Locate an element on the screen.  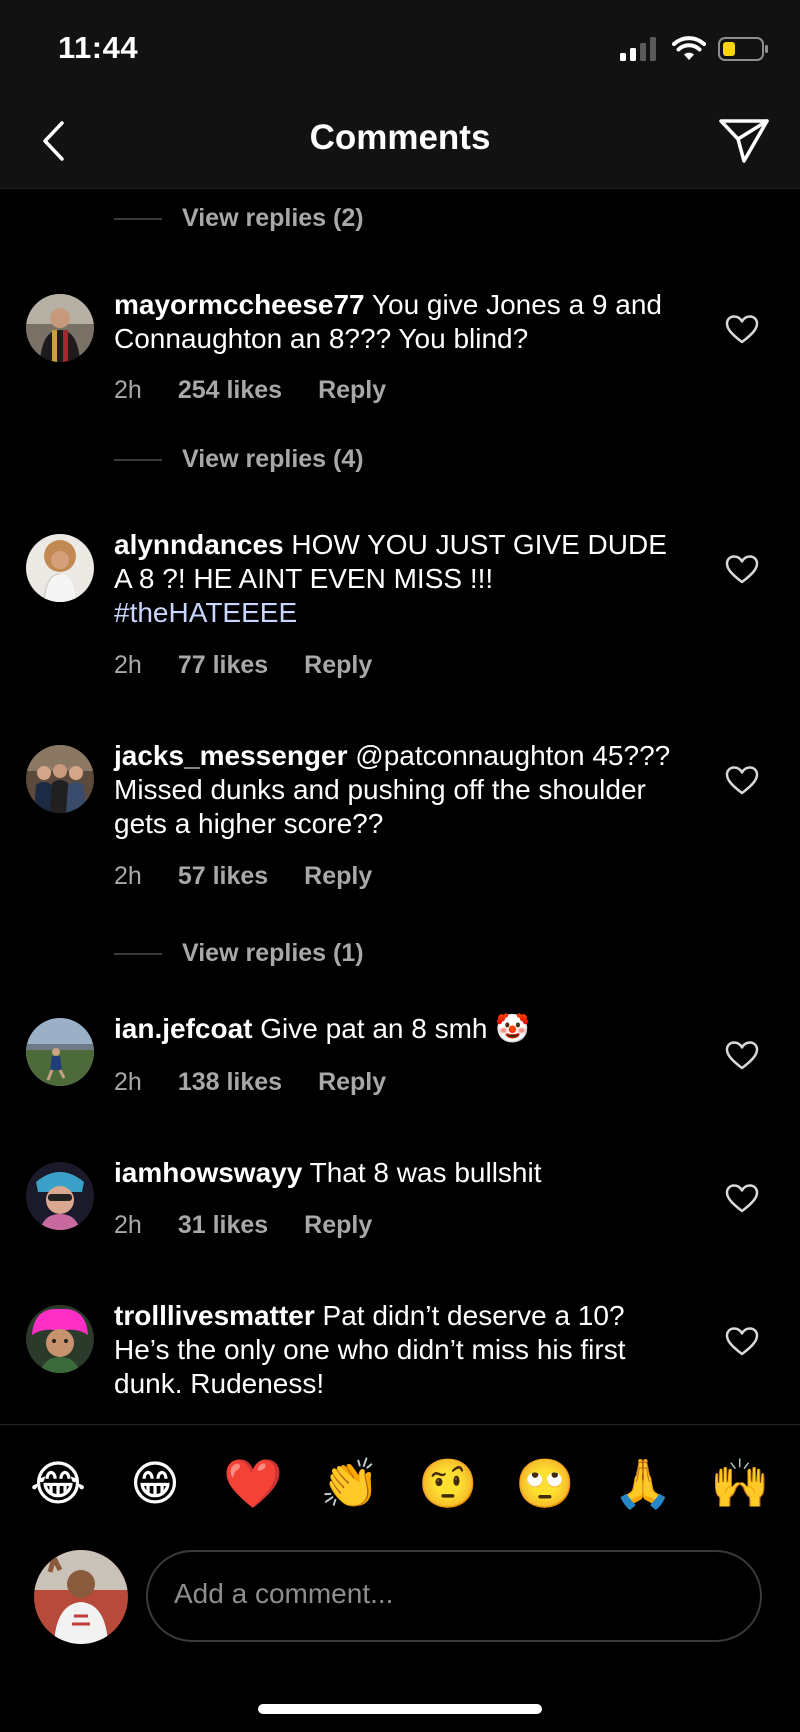
emoji-button: 🙌 is located at coordinates (740, 1485).